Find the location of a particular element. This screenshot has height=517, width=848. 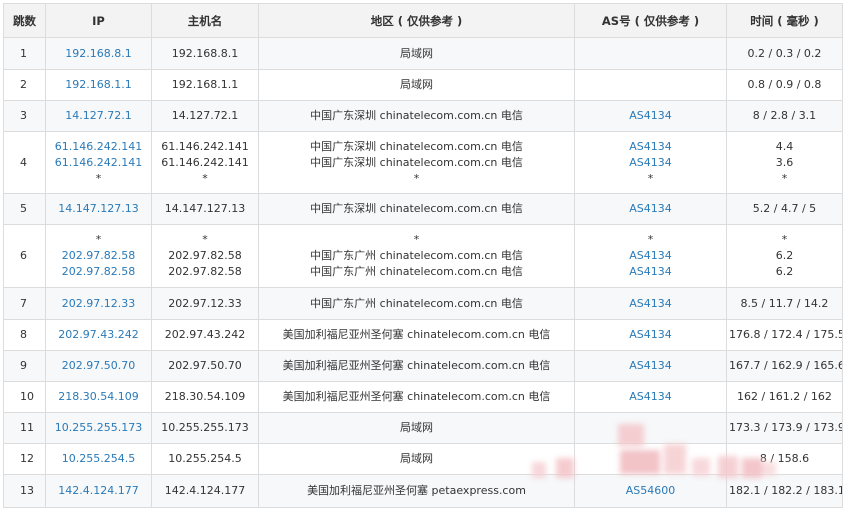

ip-cell-value: 14.127.72.1 is located at coordinates (98, 116).